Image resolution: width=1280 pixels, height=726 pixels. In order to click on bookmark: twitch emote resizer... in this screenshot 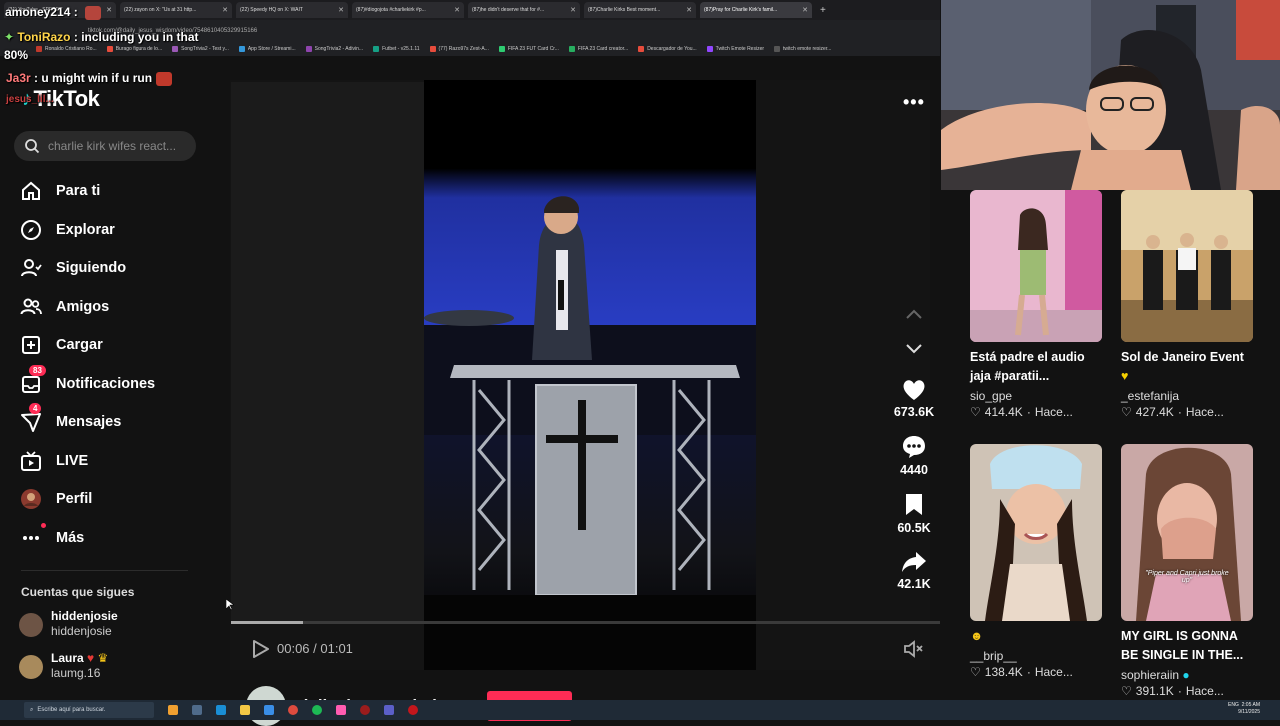, I will do `click(802, 49)`.